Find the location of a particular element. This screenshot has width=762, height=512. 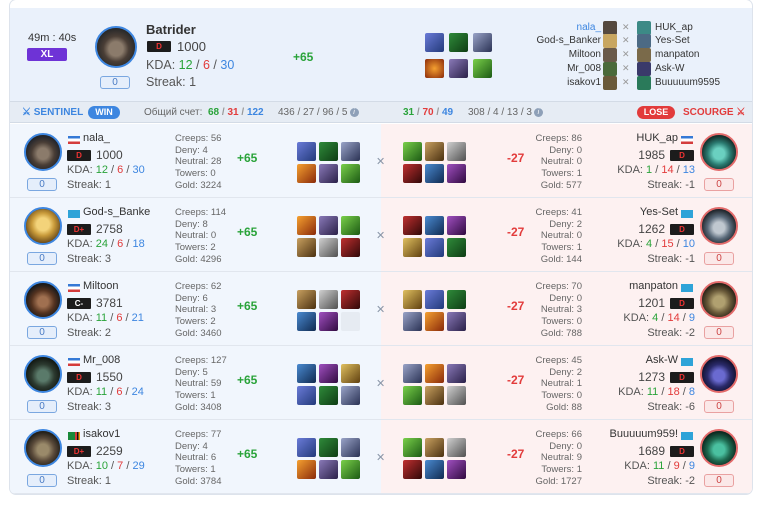

roster-left-name: Miltoon is located at coordinates (585, 54).